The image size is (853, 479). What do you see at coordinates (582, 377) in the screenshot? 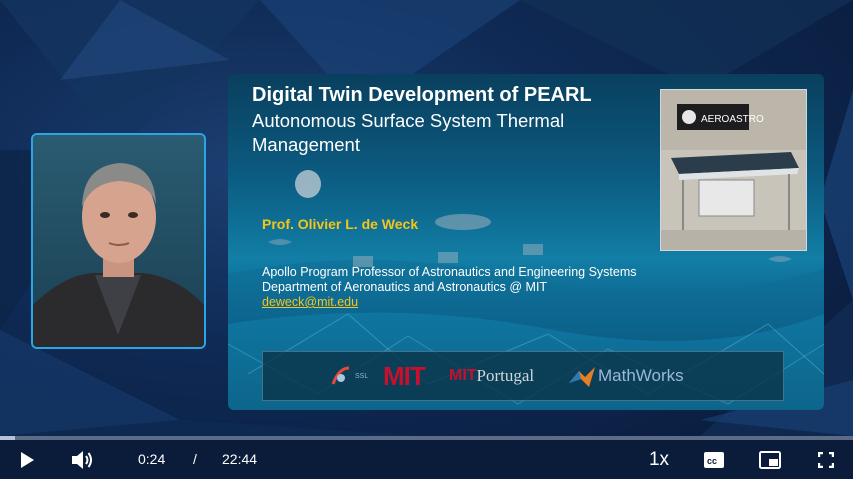
I see `mathworks-membrane-icon` at bounding box center [582, 377].